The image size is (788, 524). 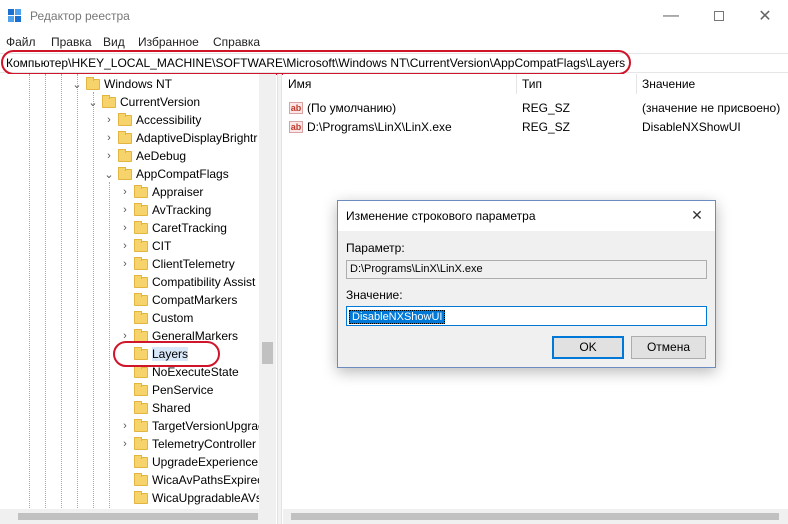 I want to click on tree-item: › CIT, so click(x=145, y=246).